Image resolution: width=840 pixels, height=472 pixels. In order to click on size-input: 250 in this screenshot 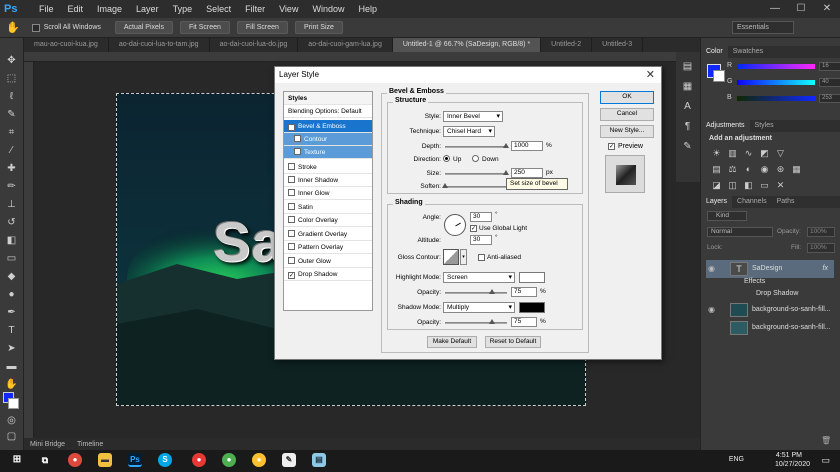, I will do `click(527, 173)`.